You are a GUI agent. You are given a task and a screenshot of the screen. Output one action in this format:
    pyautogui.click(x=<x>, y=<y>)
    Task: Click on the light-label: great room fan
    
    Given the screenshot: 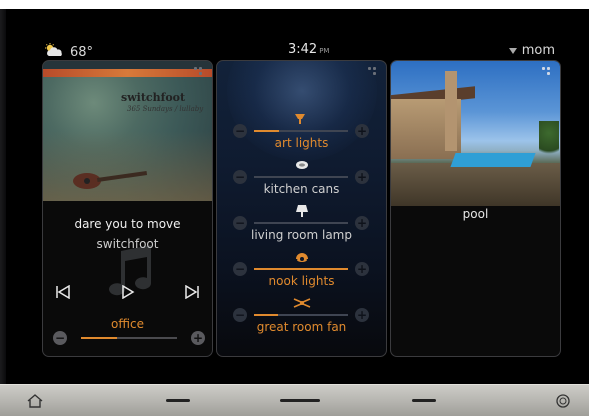 What is the action you would take?
    pyautogui.click(x=301, y=327)
    